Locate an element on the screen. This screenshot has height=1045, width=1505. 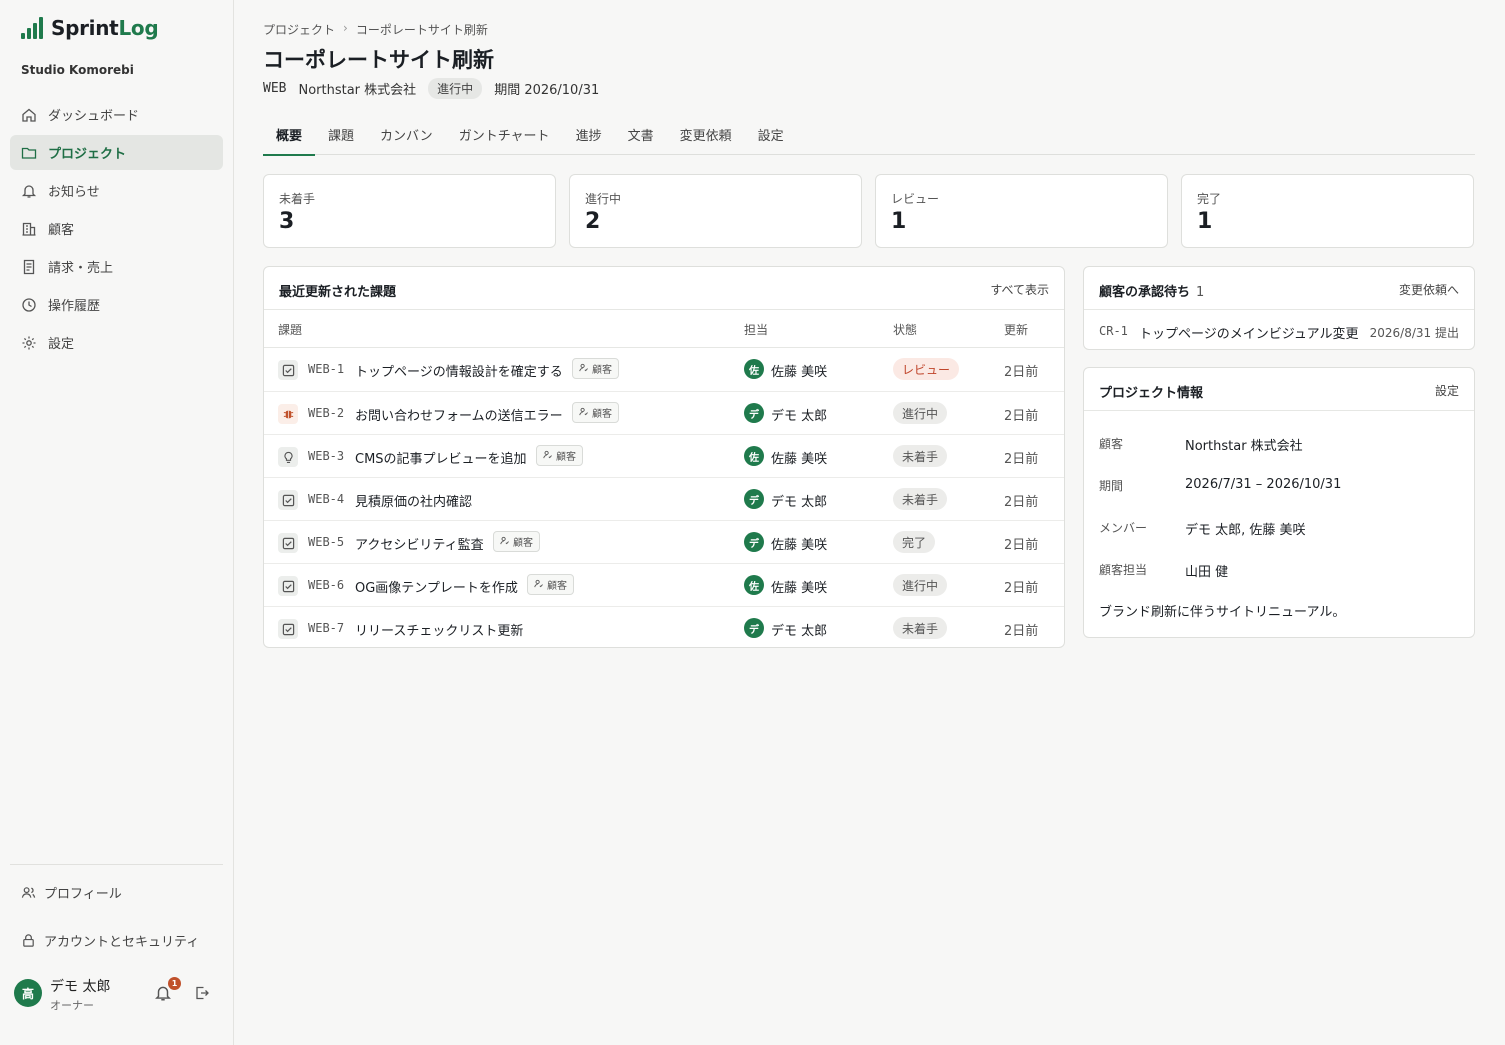
project-deadline: 期間 2026/10/31 is located at coordinates (547, 90).